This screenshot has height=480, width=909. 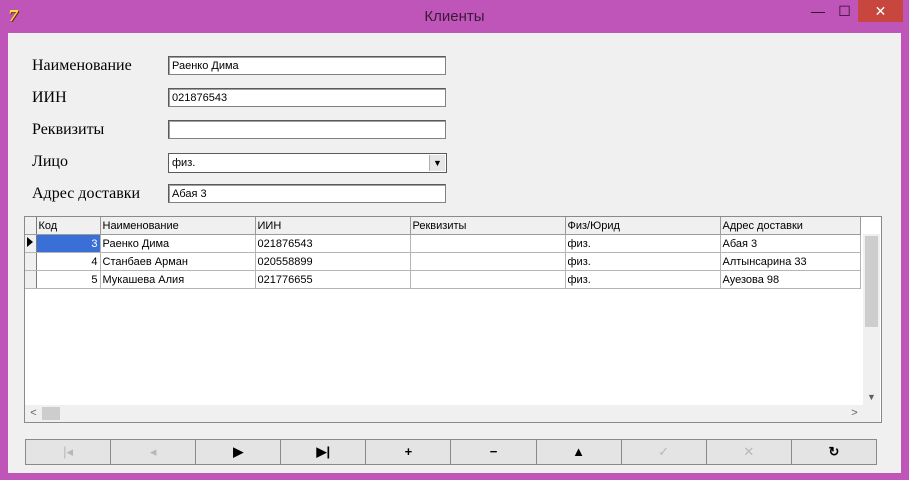 I want to click on cell-name: Мукашева Алия, so click(x=178, y=279).